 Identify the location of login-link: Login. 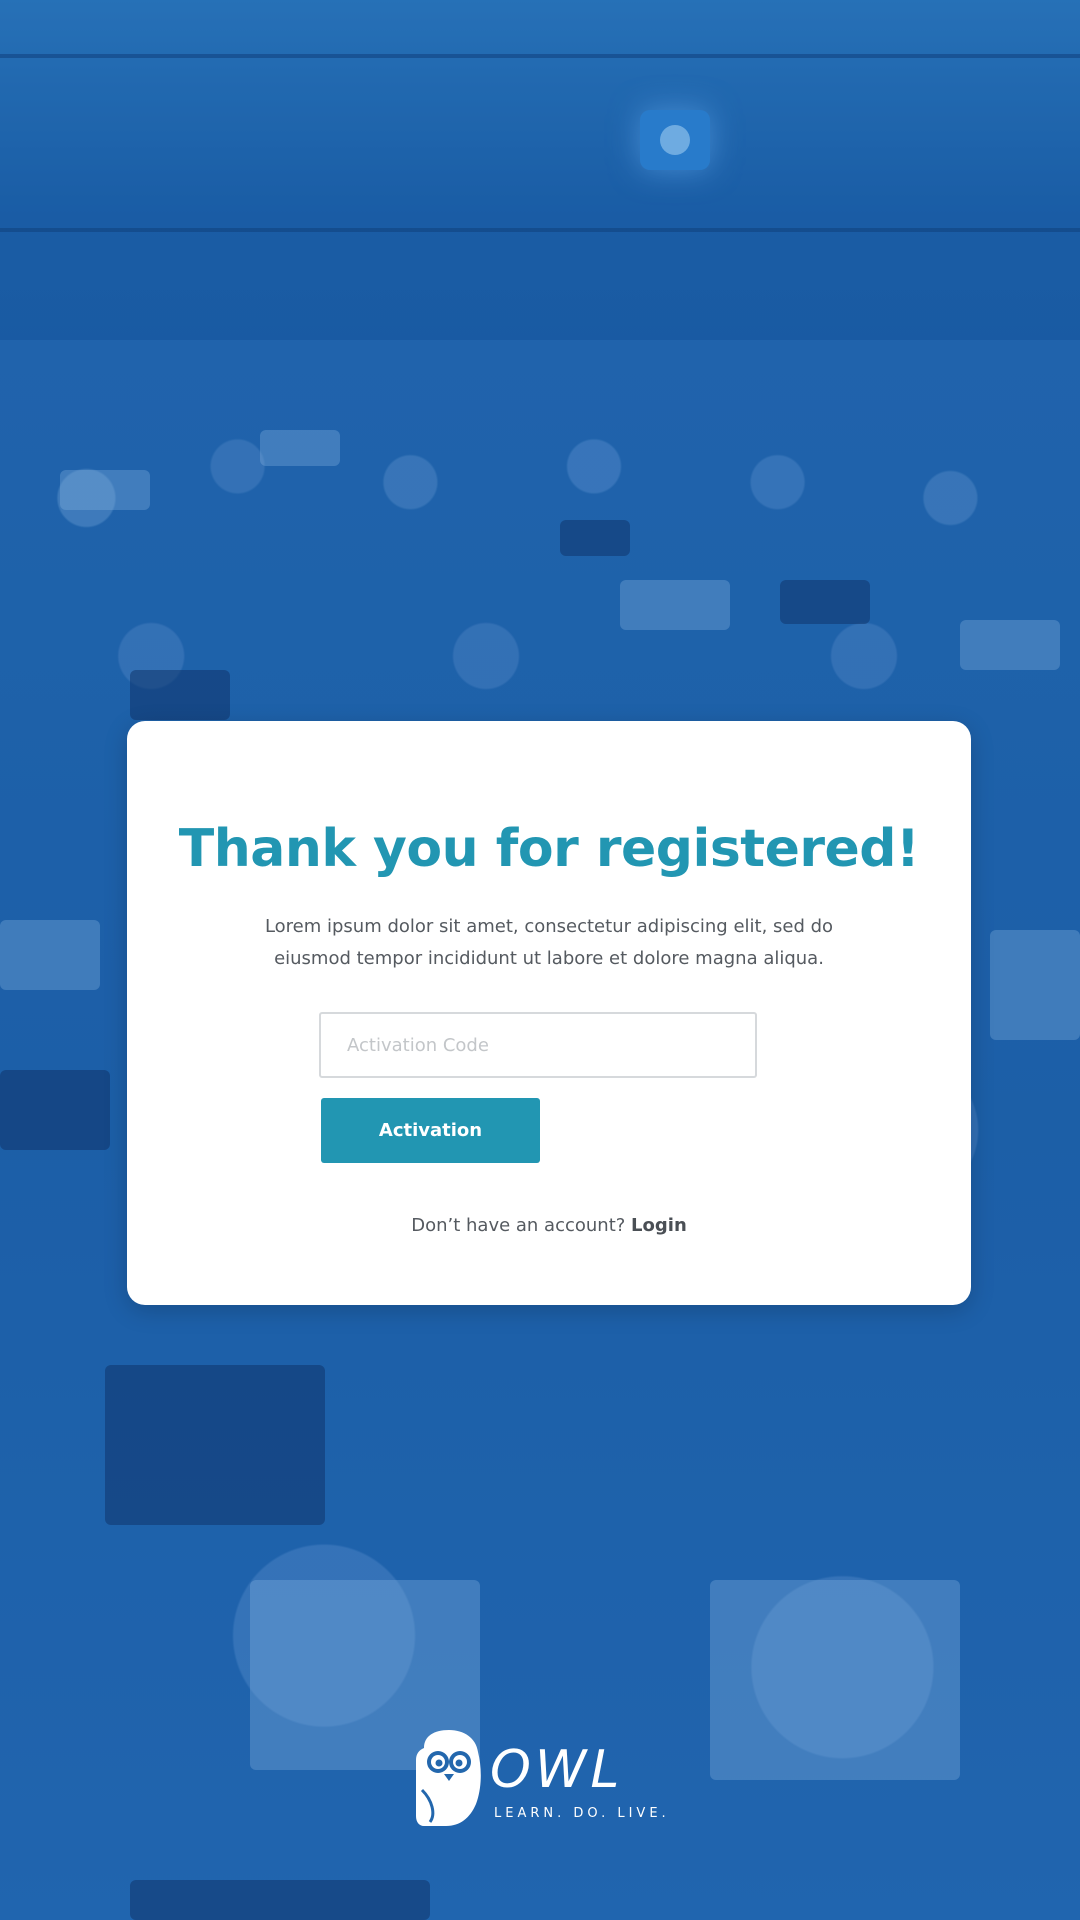
(659, 1225).